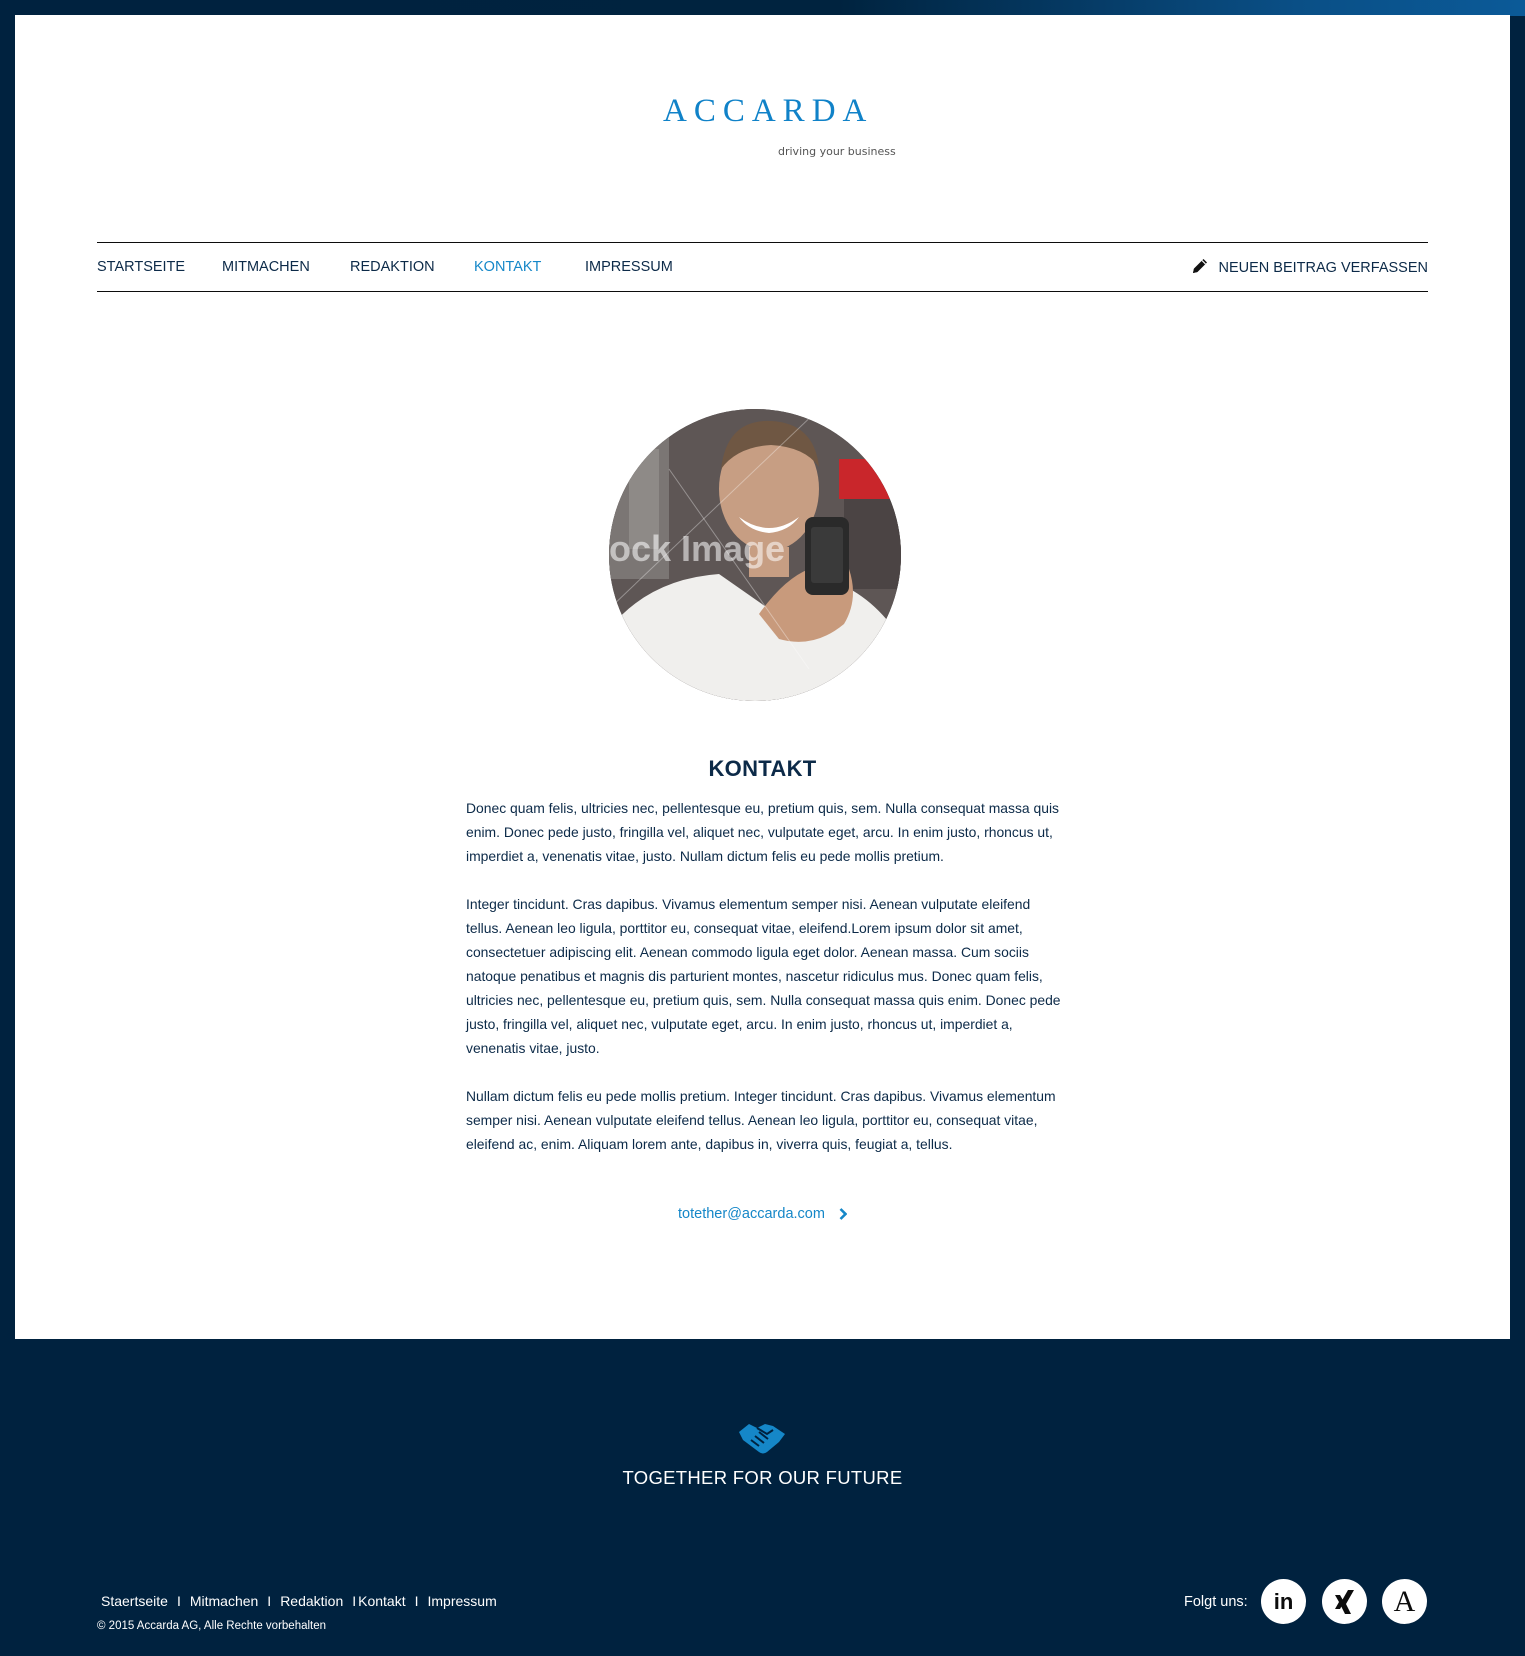 The width and height of the screenshot is (1525, 1656). What do you see at coordinates (462, 1601) in the screenshot?
I see `footer-link-impressum: Impressum` at bounding box center [462, 1601].